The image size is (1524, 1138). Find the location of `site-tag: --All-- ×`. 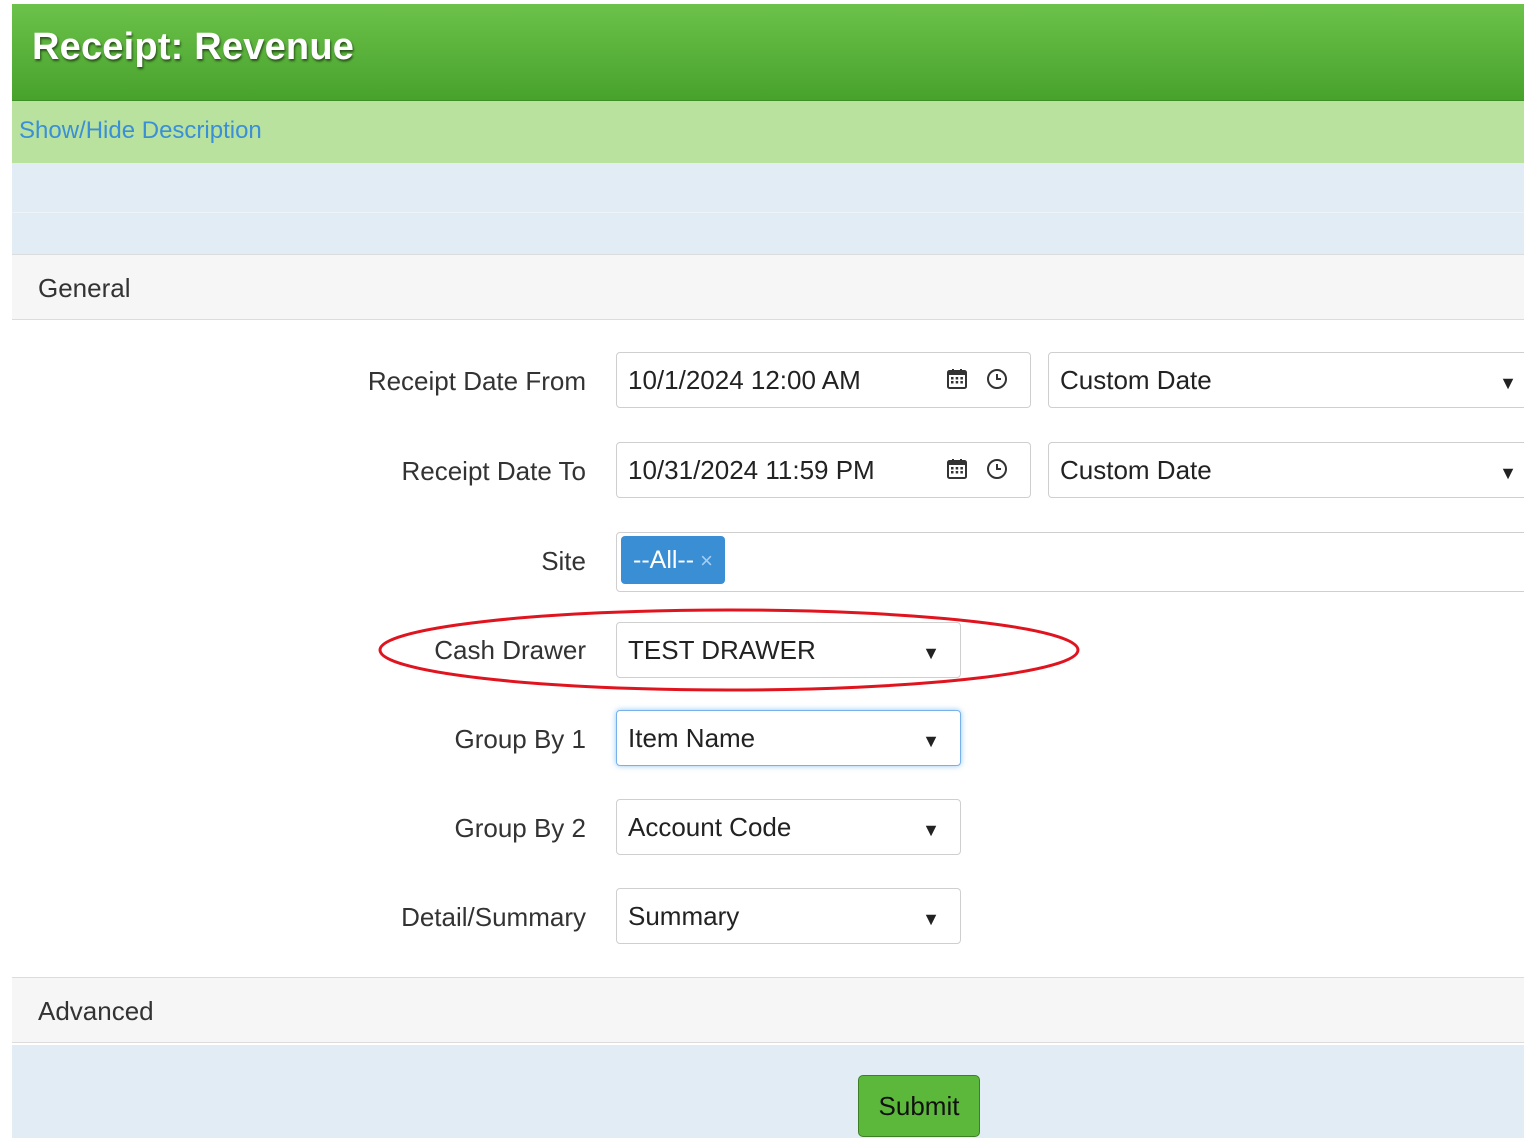

site-tag: --All-- × is located at coordinates (673, 560).